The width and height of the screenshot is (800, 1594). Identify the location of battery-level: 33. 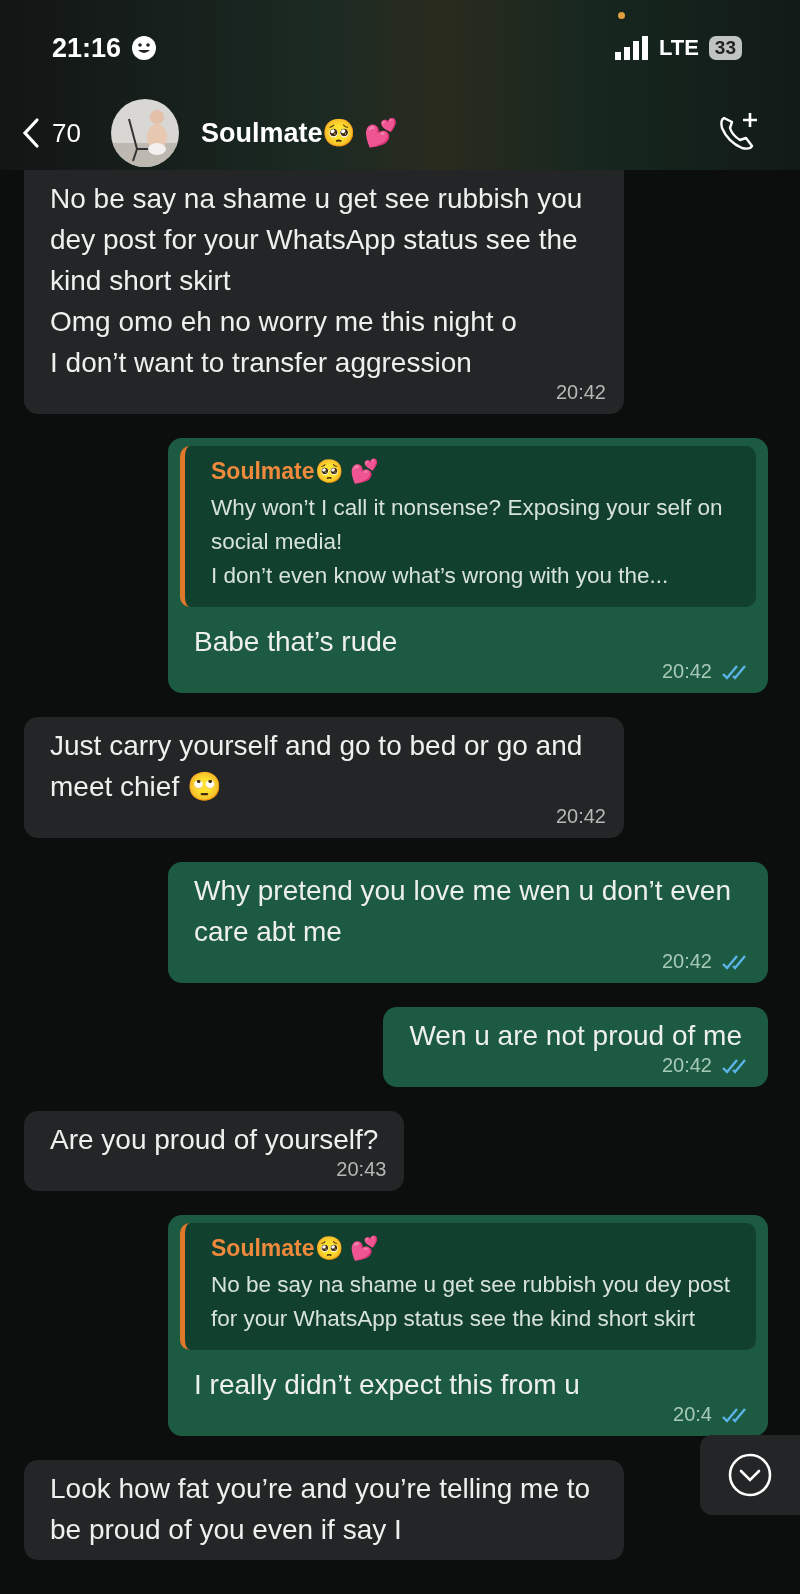
(725, 48).